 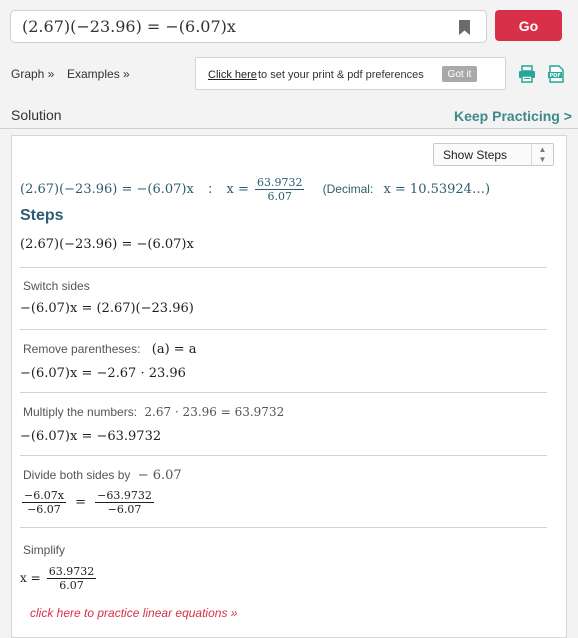 I want to click on step-title: Simplify, so click(x=44, y=550).